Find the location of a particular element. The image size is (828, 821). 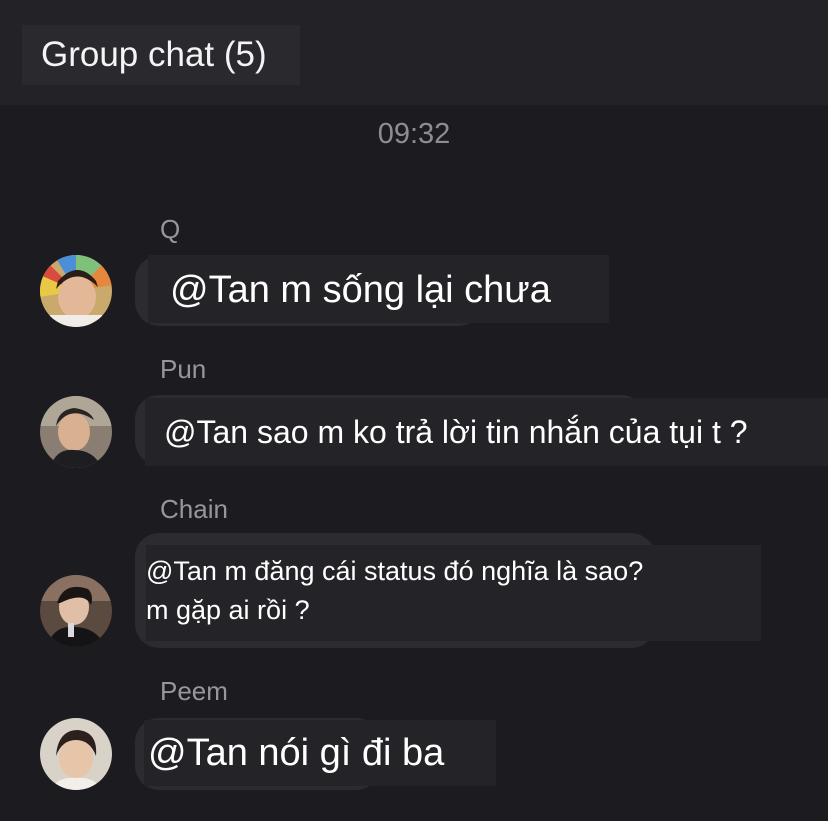

message-text-peem: @Tan nói gì đi ba is located at coordinates (320, 753).